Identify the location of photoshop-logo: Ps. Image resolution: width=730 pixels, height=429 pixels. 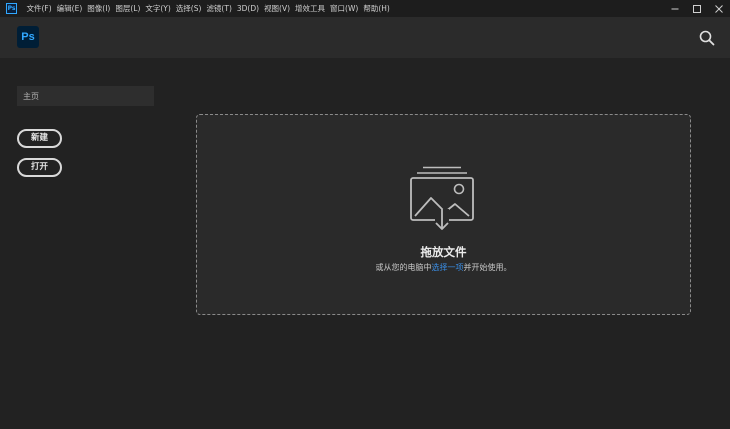
(28, 37).